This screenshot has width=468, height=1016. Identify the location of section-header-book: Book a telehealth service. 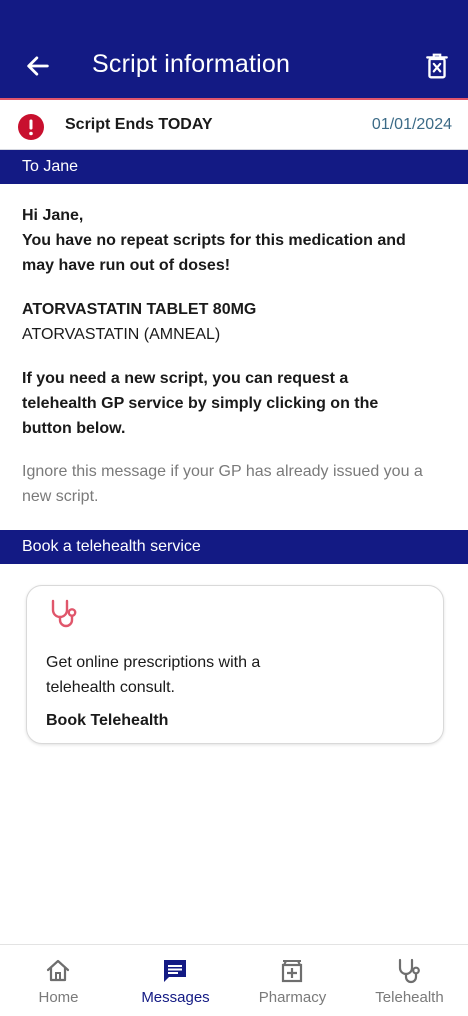
(234, 547).